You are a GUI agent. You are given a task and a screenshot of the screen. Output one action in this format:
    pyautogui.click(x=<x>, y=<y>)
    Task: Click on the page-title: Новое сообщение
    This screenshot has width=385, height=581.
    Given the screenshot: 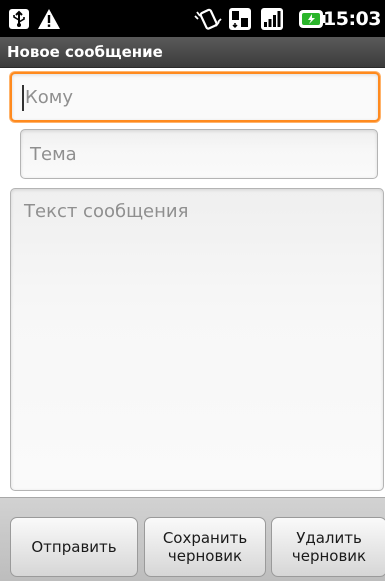 What is the action you would take?
    pyautogui.click(x=85, y=52)
    